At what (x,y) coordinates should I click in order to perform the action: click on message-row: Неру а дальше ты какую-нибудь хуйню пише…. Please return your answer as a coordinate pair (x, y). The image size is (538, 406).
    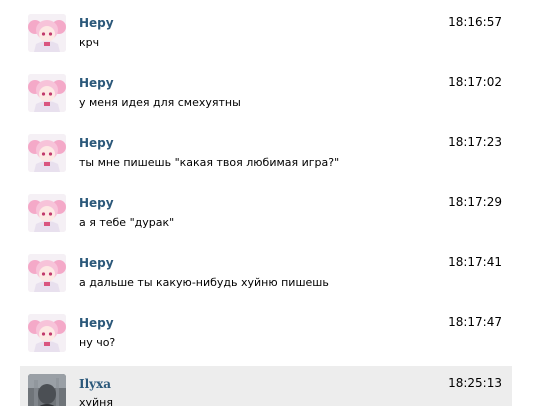
    Looking at the image, I should click on (256, 270).